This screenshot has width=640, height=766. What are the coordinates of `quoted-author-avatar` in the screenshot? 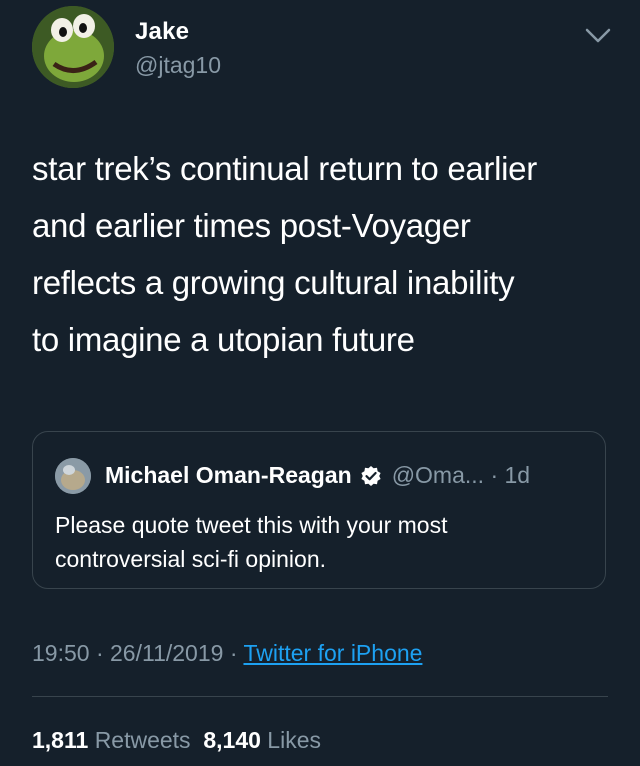 It's located at (73, 476).